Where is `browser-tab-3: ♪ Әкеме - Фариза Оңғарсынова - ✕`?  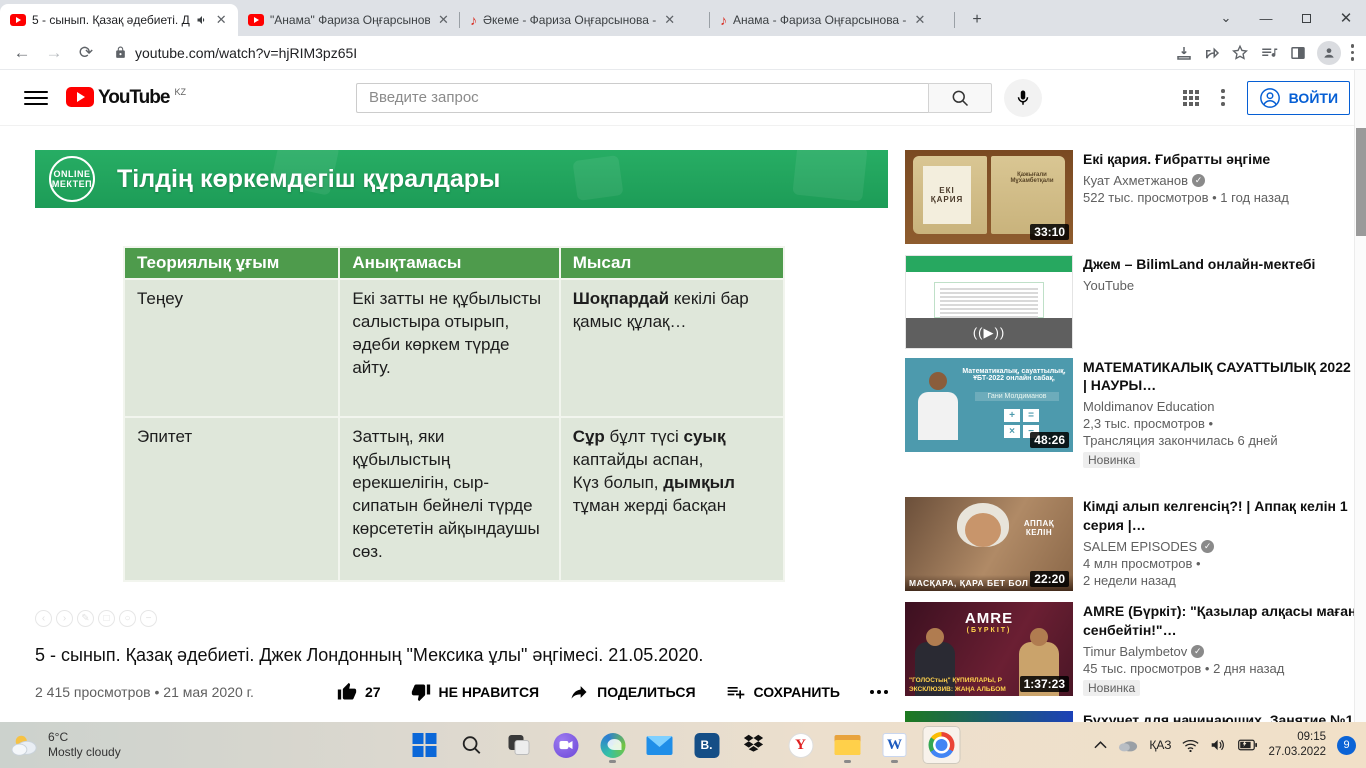
browser-tab-3: ♪ Әкеме - Фариза Оңғарсынова - ✕ is located at coordinates (585, 20).